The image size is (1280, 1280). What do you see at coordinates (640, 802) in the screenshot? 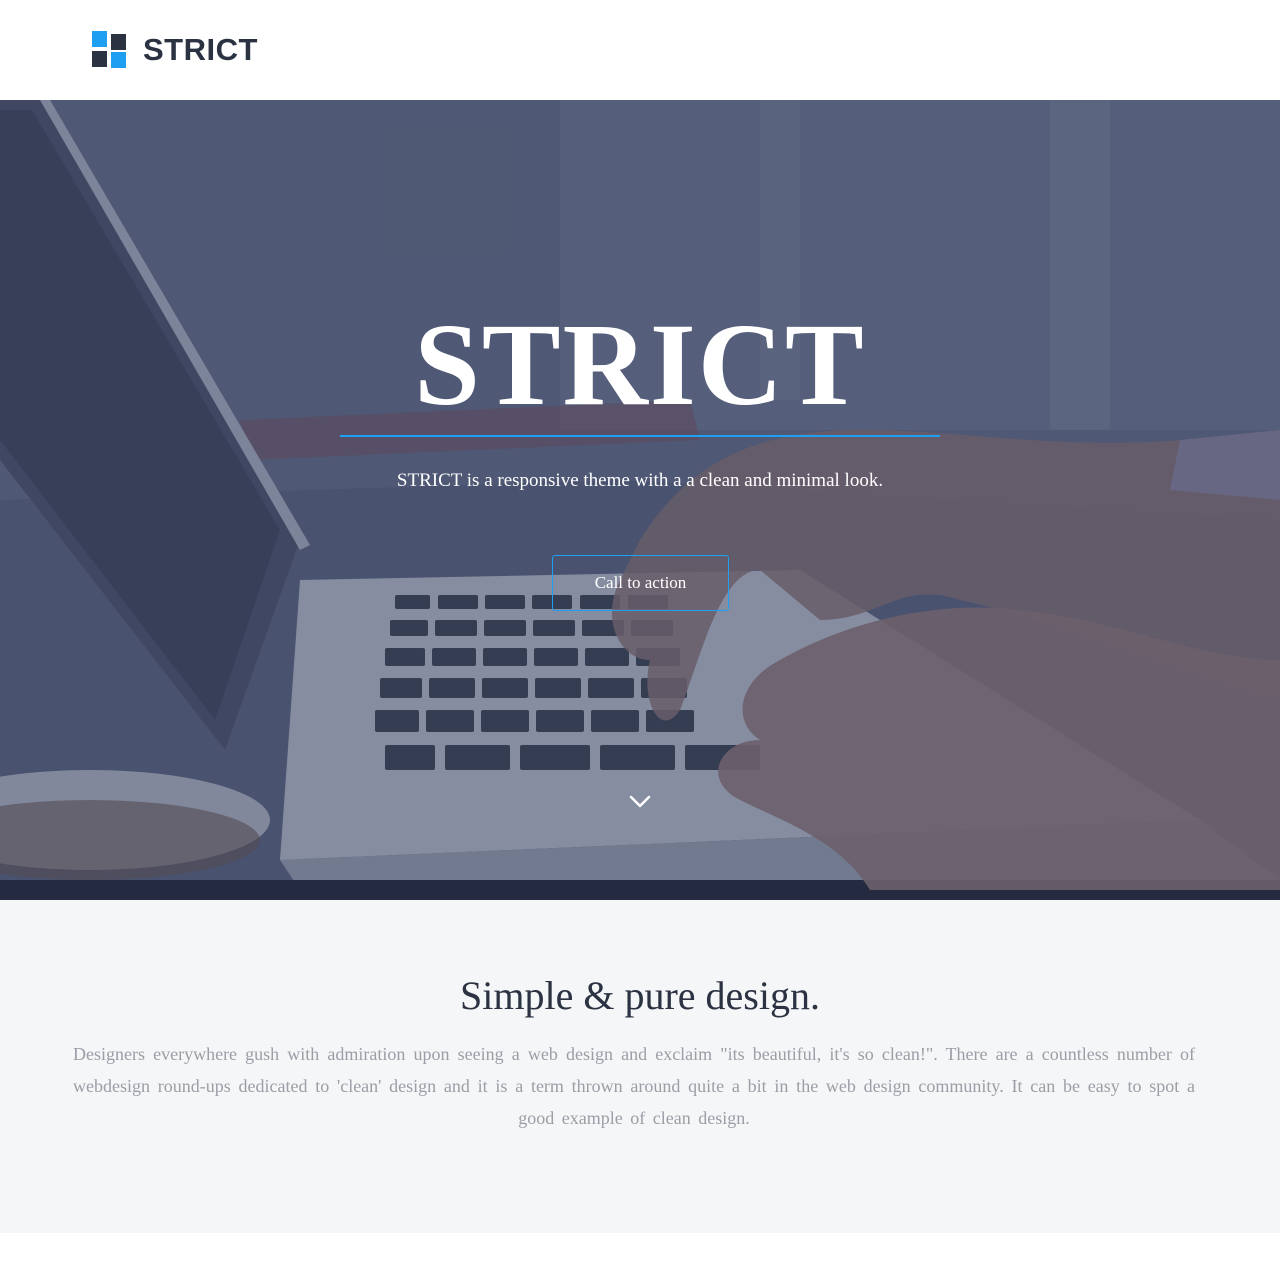
I see `chevron-down-icon` at bounding box center [640, 802].